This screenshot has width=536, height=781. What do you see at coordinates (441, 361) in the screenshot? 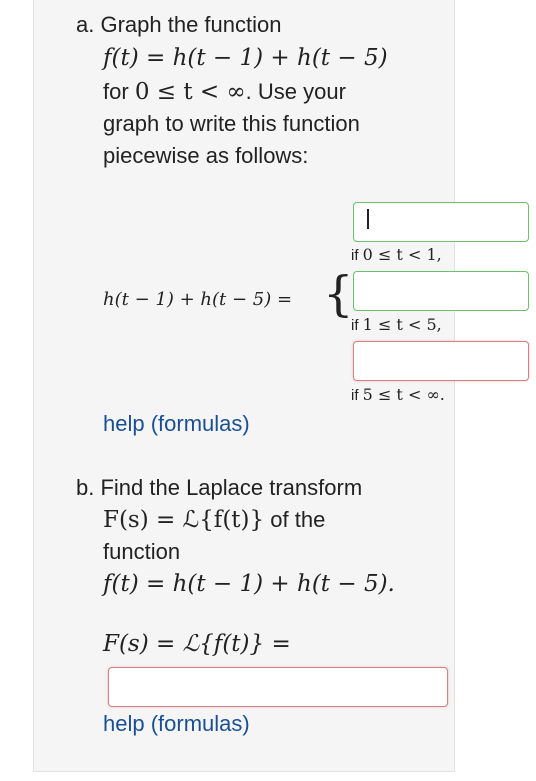
I see `case-3-input` at bounding box center [441, 361].